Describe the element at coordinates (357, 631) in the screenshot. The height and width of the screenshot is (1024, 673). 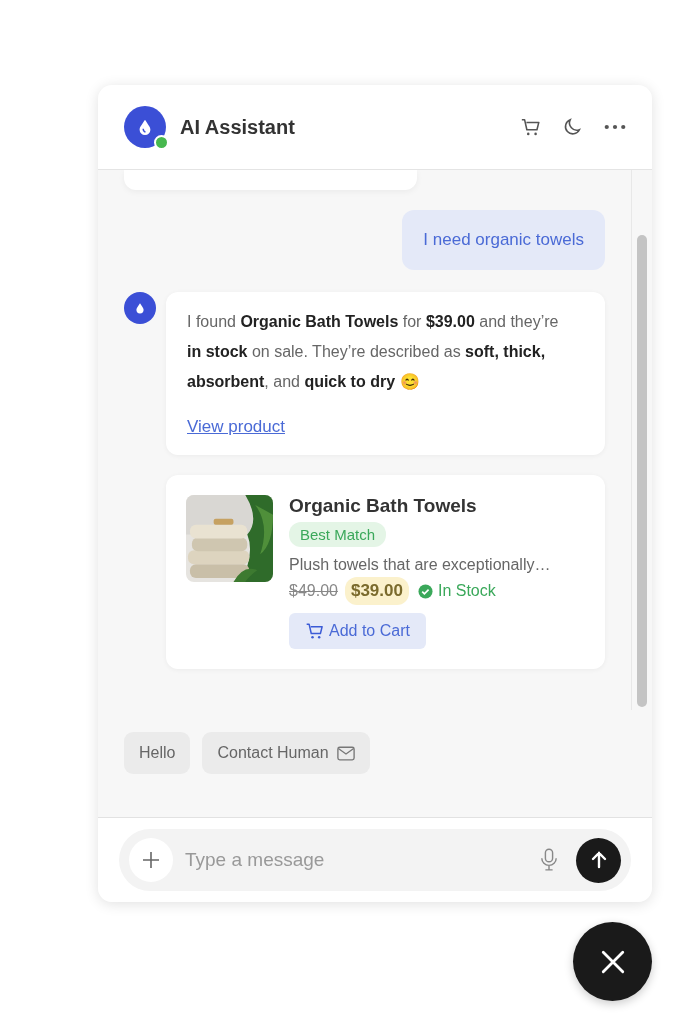
I see `add-to-cart-button: Add to Cart` at that location.